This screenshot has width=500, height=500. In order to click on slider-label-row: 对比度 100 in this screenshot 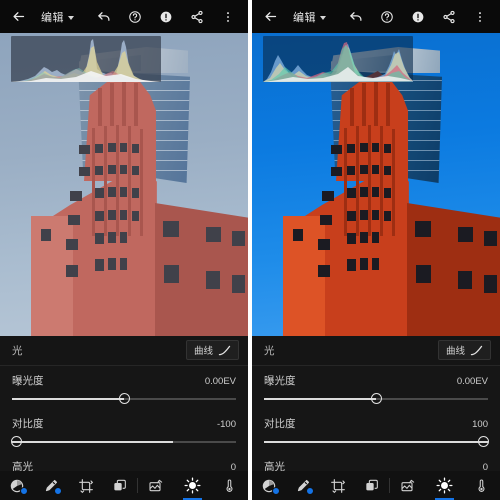, I will do `click(376, 423)`.